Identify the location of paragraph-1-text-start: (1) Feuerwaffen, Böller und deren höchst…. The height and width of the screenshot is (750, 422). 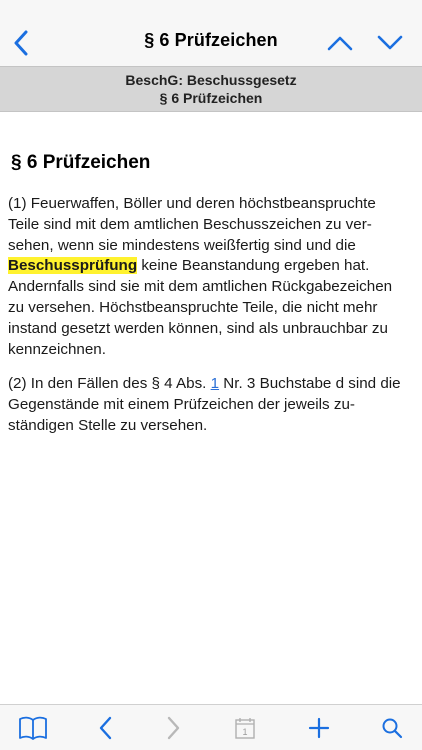
(192, 224).